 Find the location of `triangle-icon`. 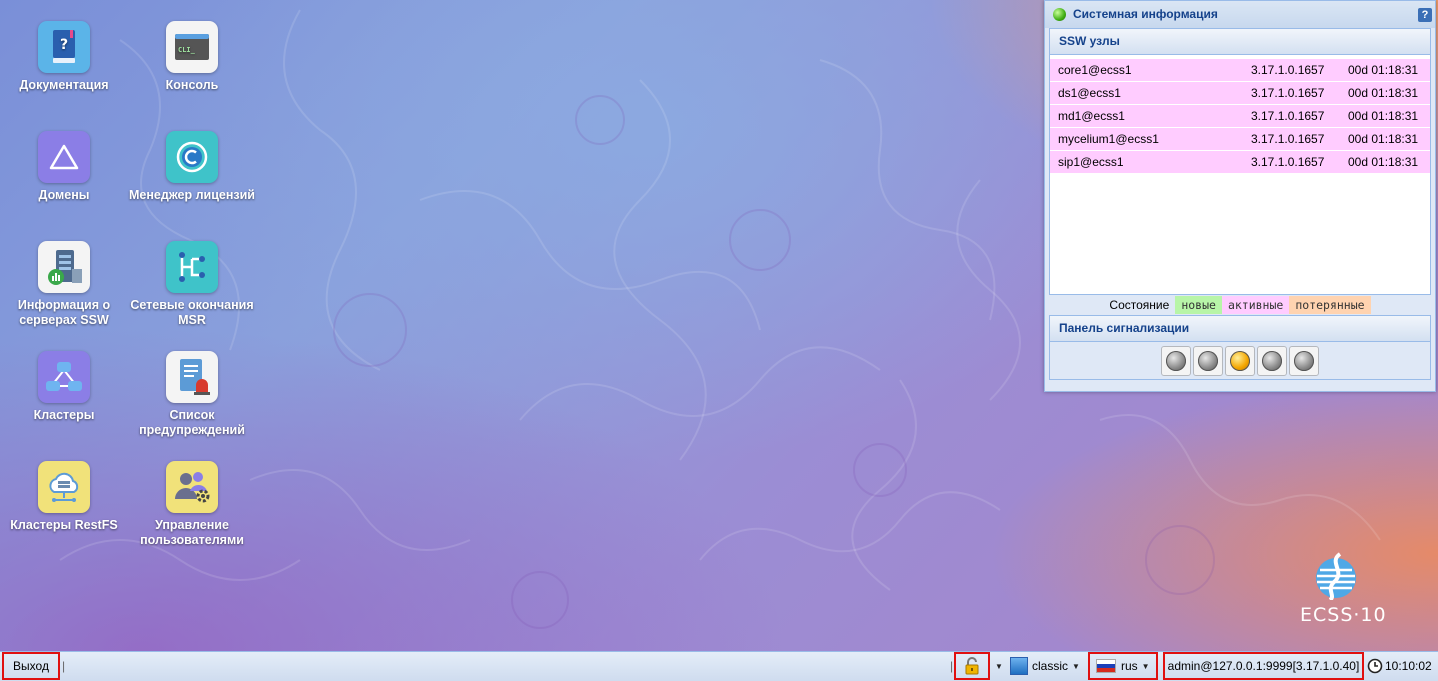

triangle-icon is located at coordinates (64, 157).